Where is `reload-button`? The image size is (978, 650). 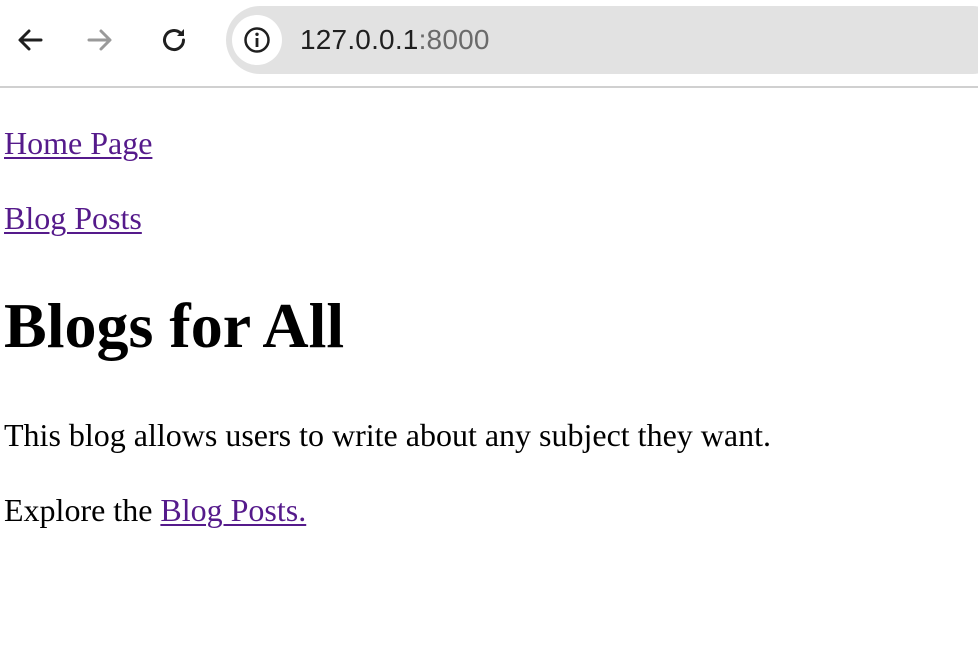
reload-button is located at coordinates (174, 40).